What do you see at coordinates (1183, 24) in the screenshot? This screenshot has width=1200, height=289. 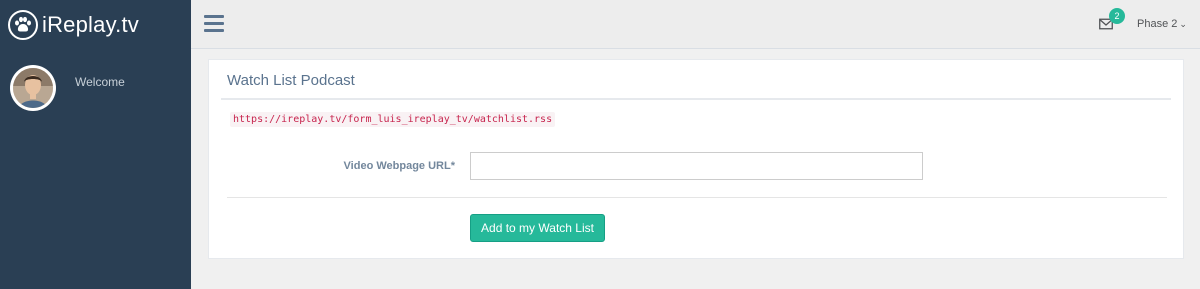 I see `chevron-down-icon: ⌄` at bounding box center [1183, 24].